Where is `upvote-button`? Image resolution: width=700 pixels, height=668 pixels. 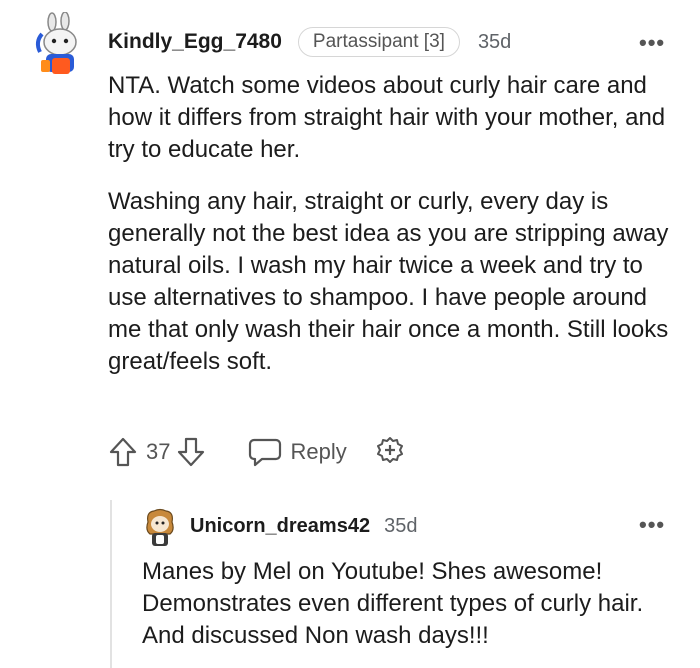
upvote-button is located at coordinates (123, 452).